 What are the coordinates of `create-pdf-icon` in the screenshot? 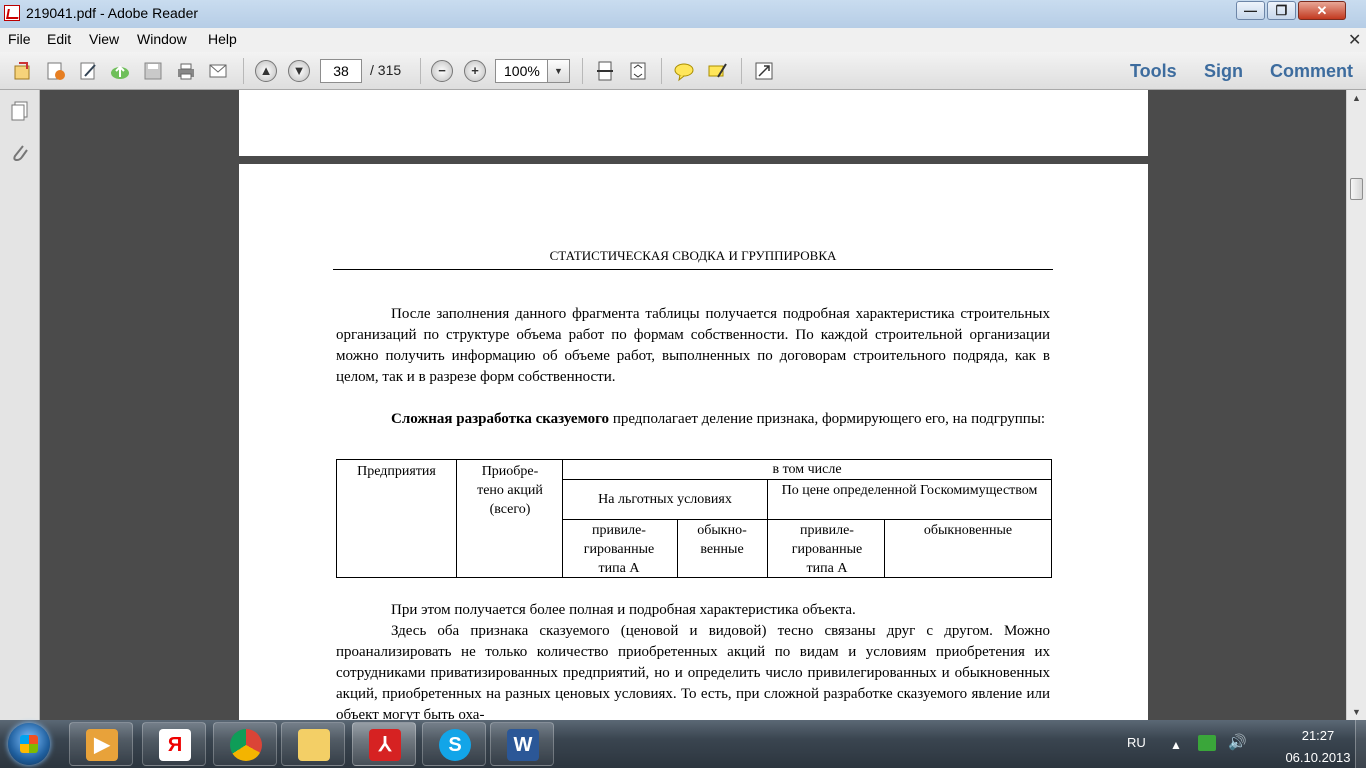 It's located at (55, 71).